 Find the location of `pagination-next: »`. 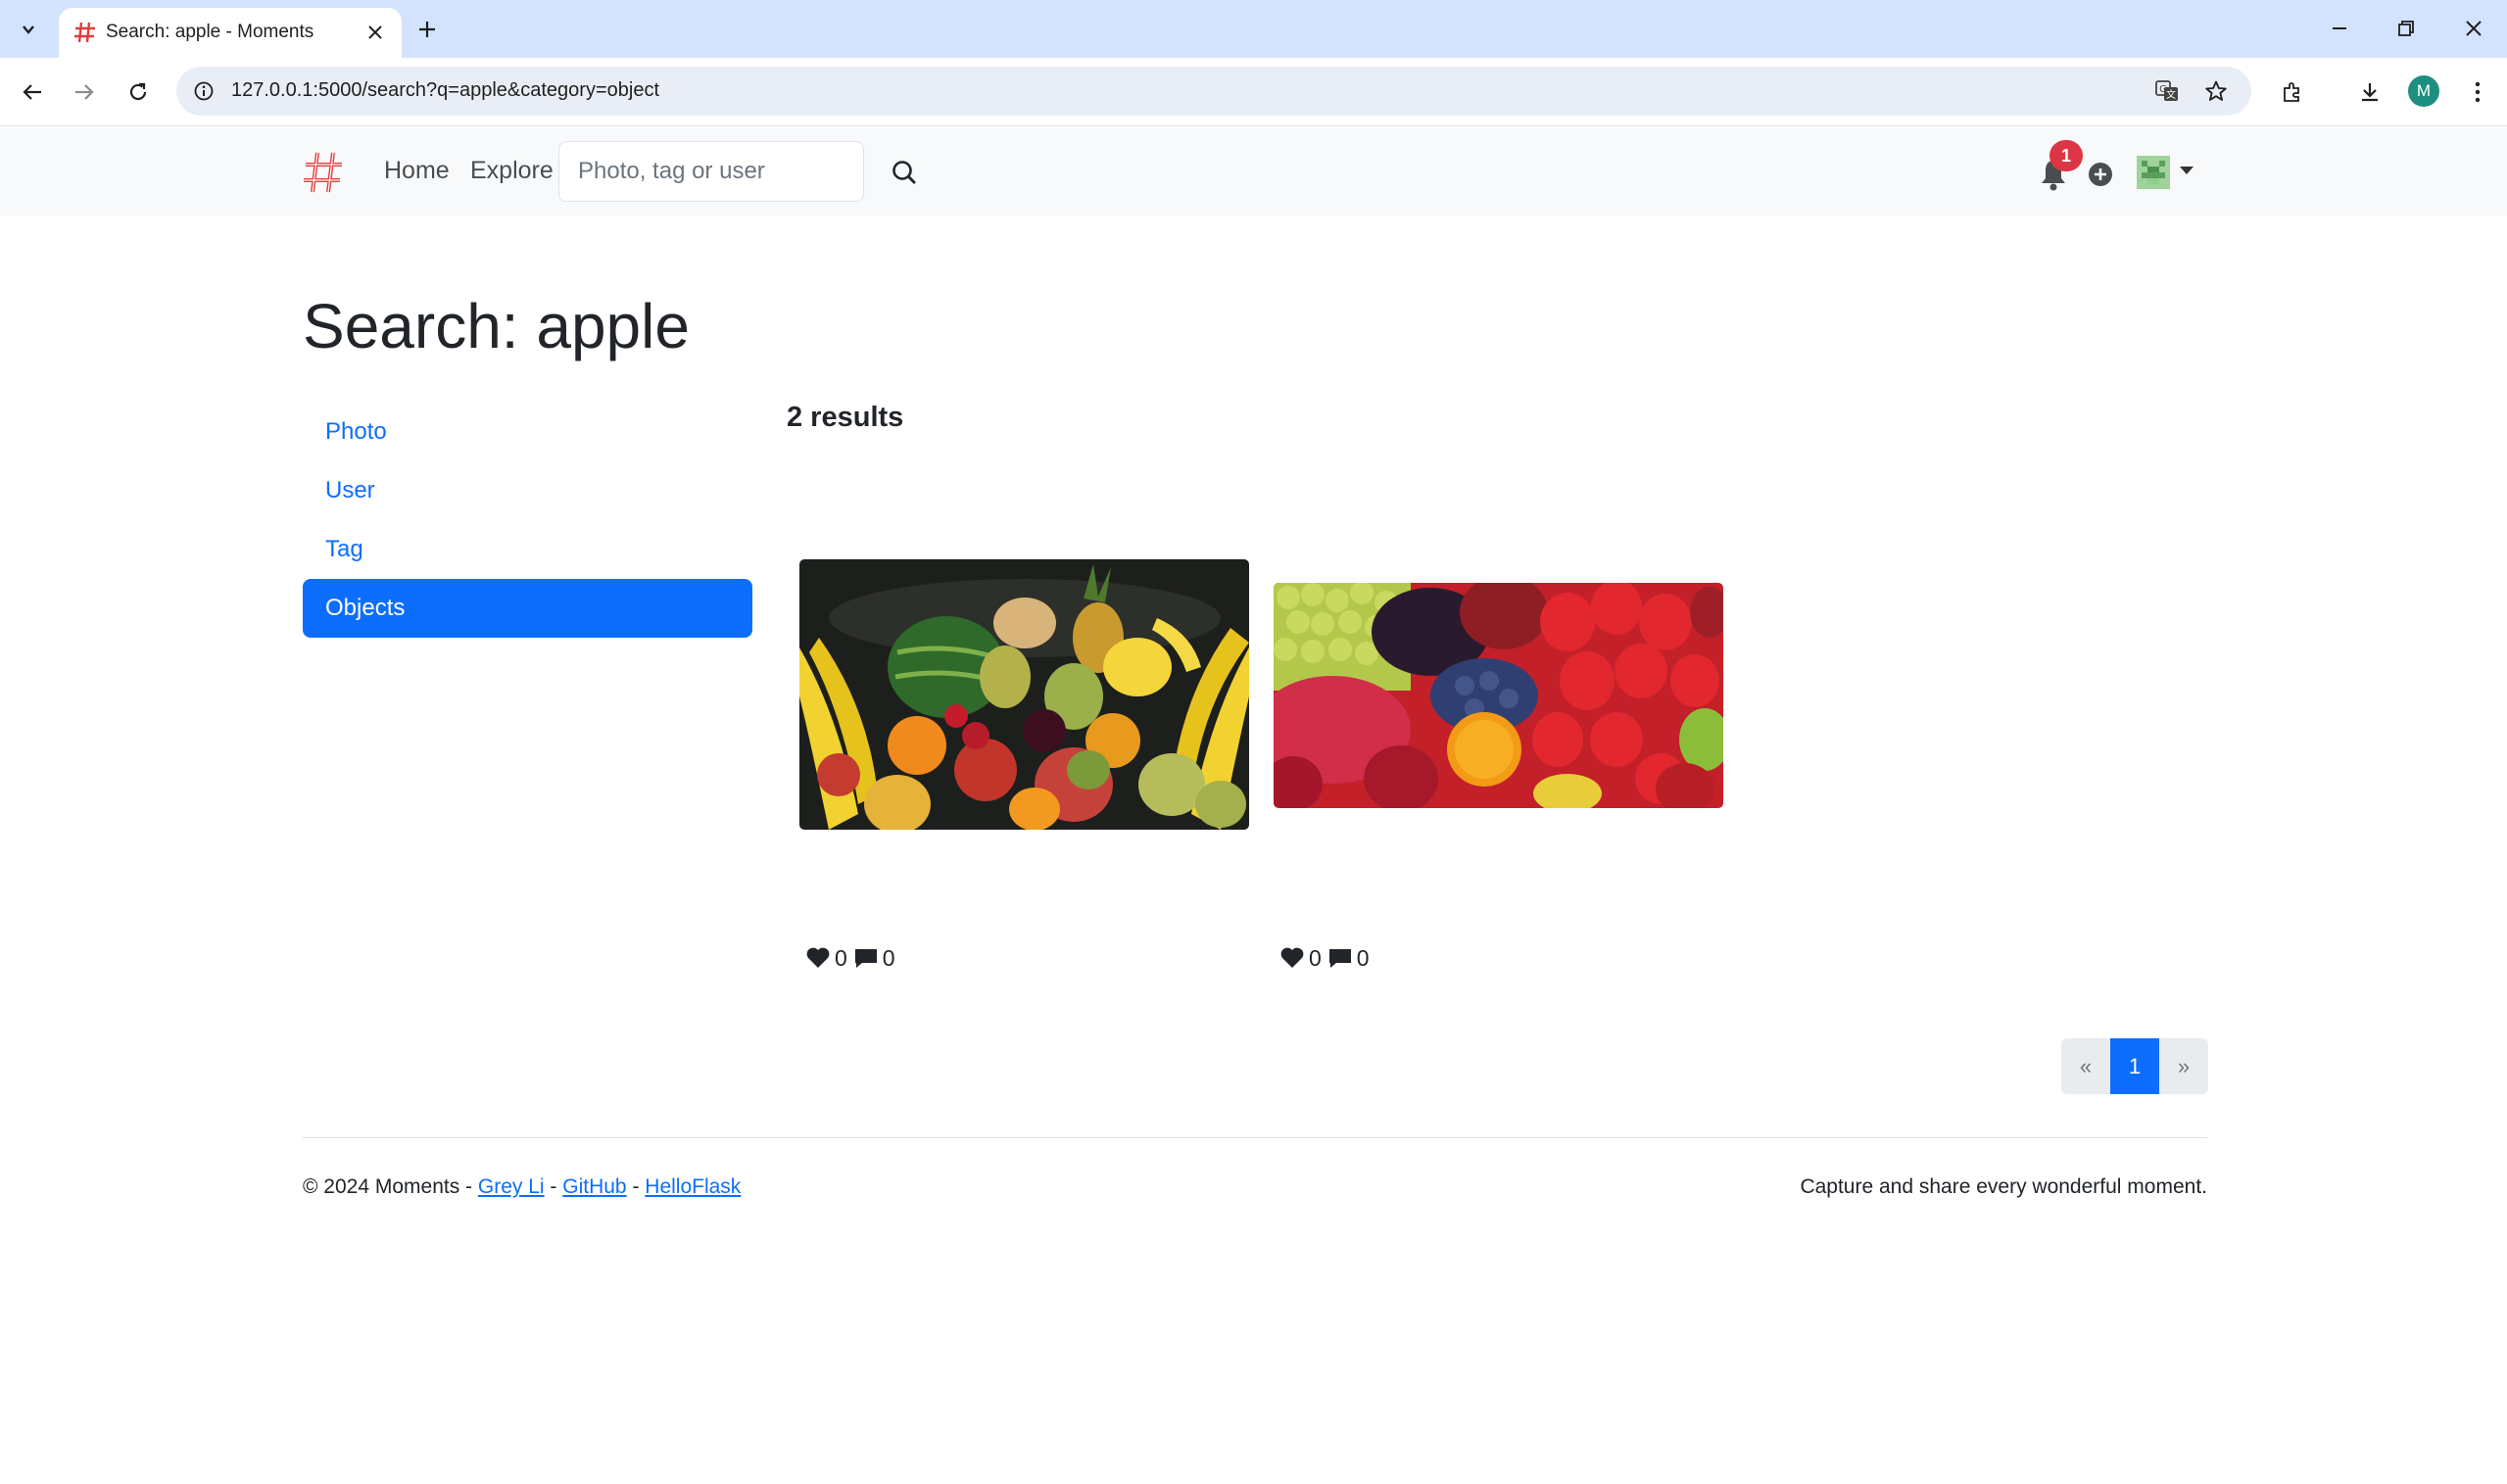

pagination-next: » is located at coordinates (2183, 1066).